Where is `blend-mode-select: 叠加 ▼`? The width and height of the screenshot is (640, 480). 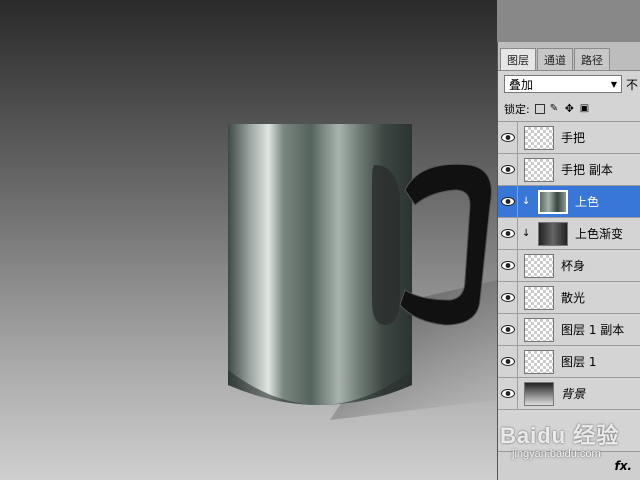
blend-mode-select: 叠加 ▼ is located at coordinates (563, 84).